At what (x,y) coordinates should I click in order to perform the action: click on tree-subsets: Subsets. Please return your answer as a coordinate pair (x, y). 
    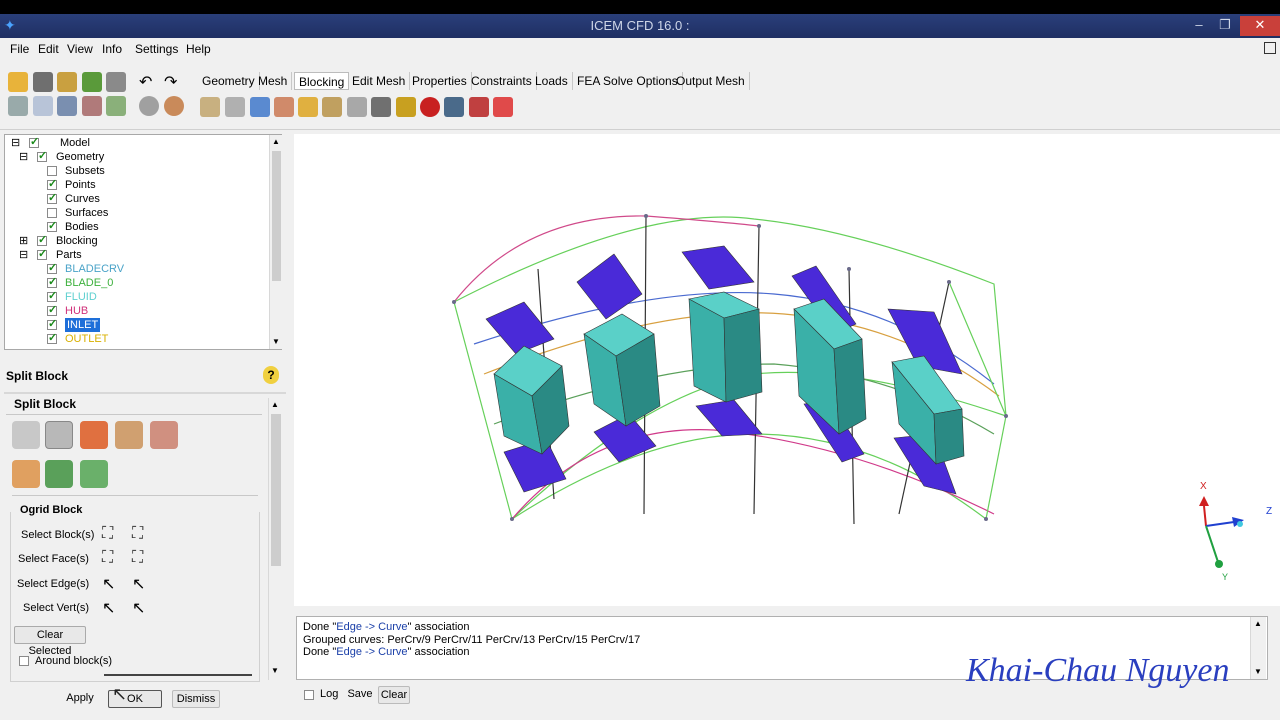
    Looking at the image, I should click on (85, 171).